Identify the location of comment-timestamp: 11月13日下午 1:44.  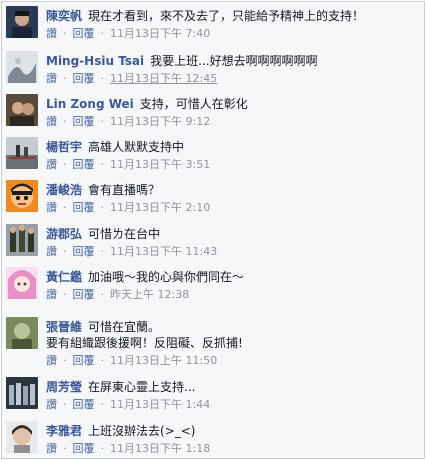
(160, 404).